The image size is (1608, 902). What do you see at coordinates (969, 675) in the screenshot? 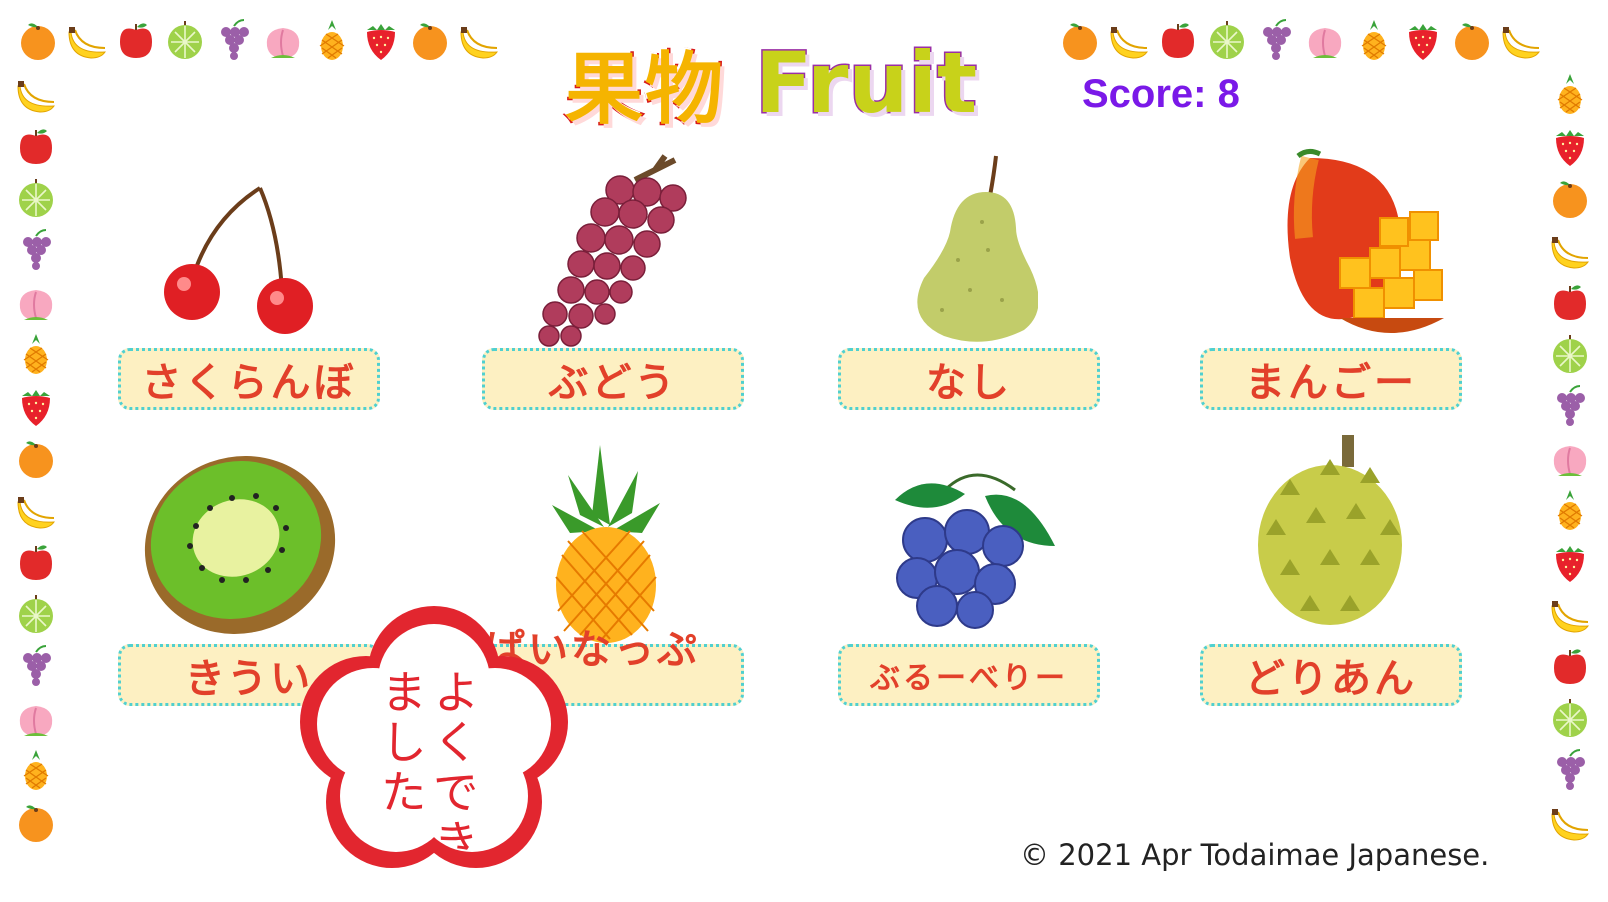
I see `fruit-label-blueberry: ぶるーべりー` at bounding box center [969, 675].